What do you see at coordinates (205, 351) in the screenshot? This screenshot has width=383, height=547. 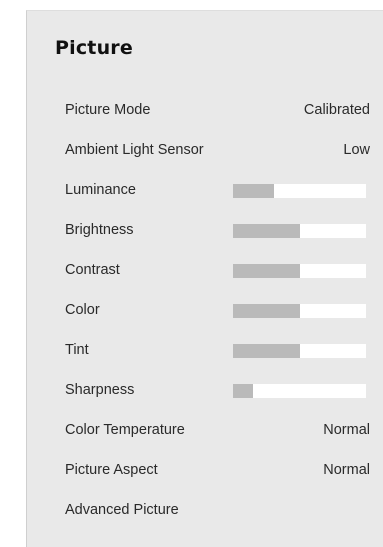 I see `menu-item-tint: Tint` at bounding box center [205, 351].